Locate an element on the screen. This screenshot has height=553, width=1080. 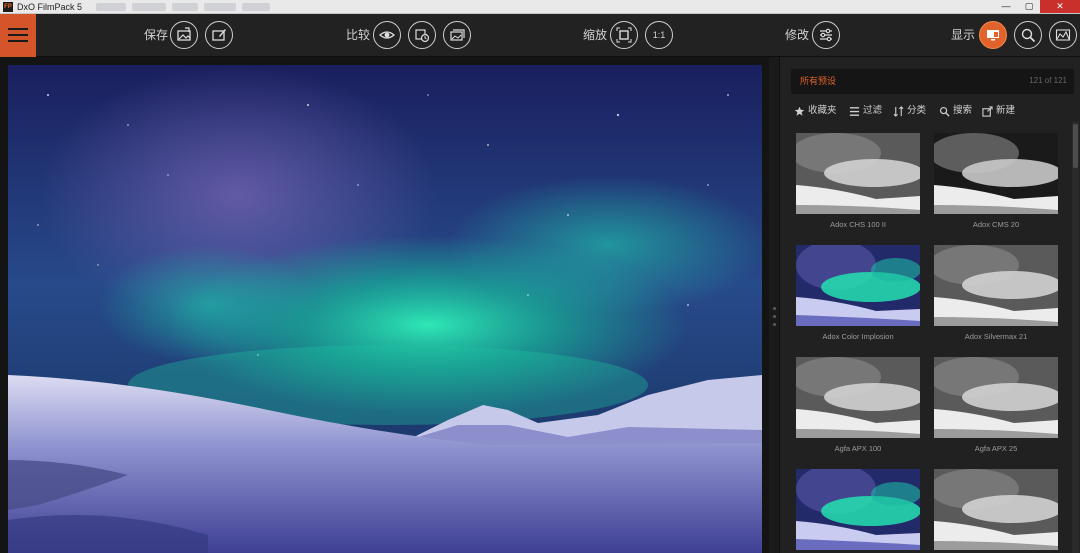
star-icon is located at coordinates (799, 111).